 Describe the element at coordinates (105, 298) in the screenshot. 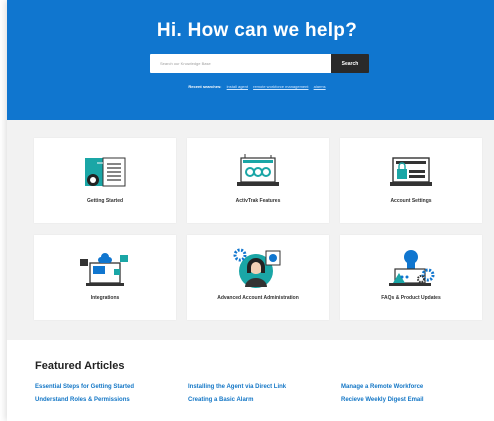

I see `category-label: Integrations` at that location.